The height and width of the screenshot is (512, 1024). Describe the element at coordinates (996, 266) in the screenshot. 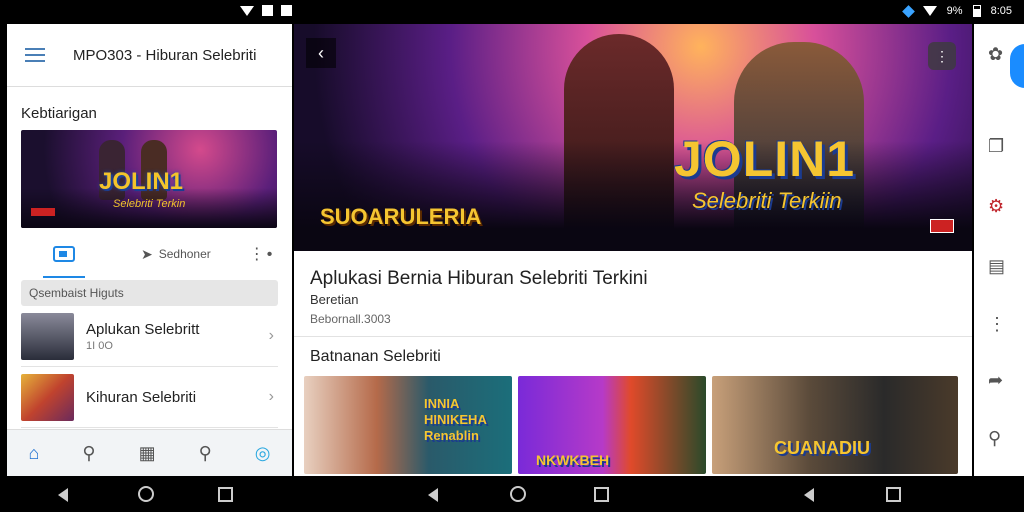

I see `document-icon: ▤` at that location.